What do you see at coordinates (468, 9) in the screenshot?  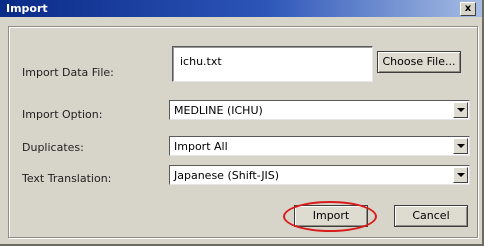 I see `close-button: x` at bounding box center [468, 9].